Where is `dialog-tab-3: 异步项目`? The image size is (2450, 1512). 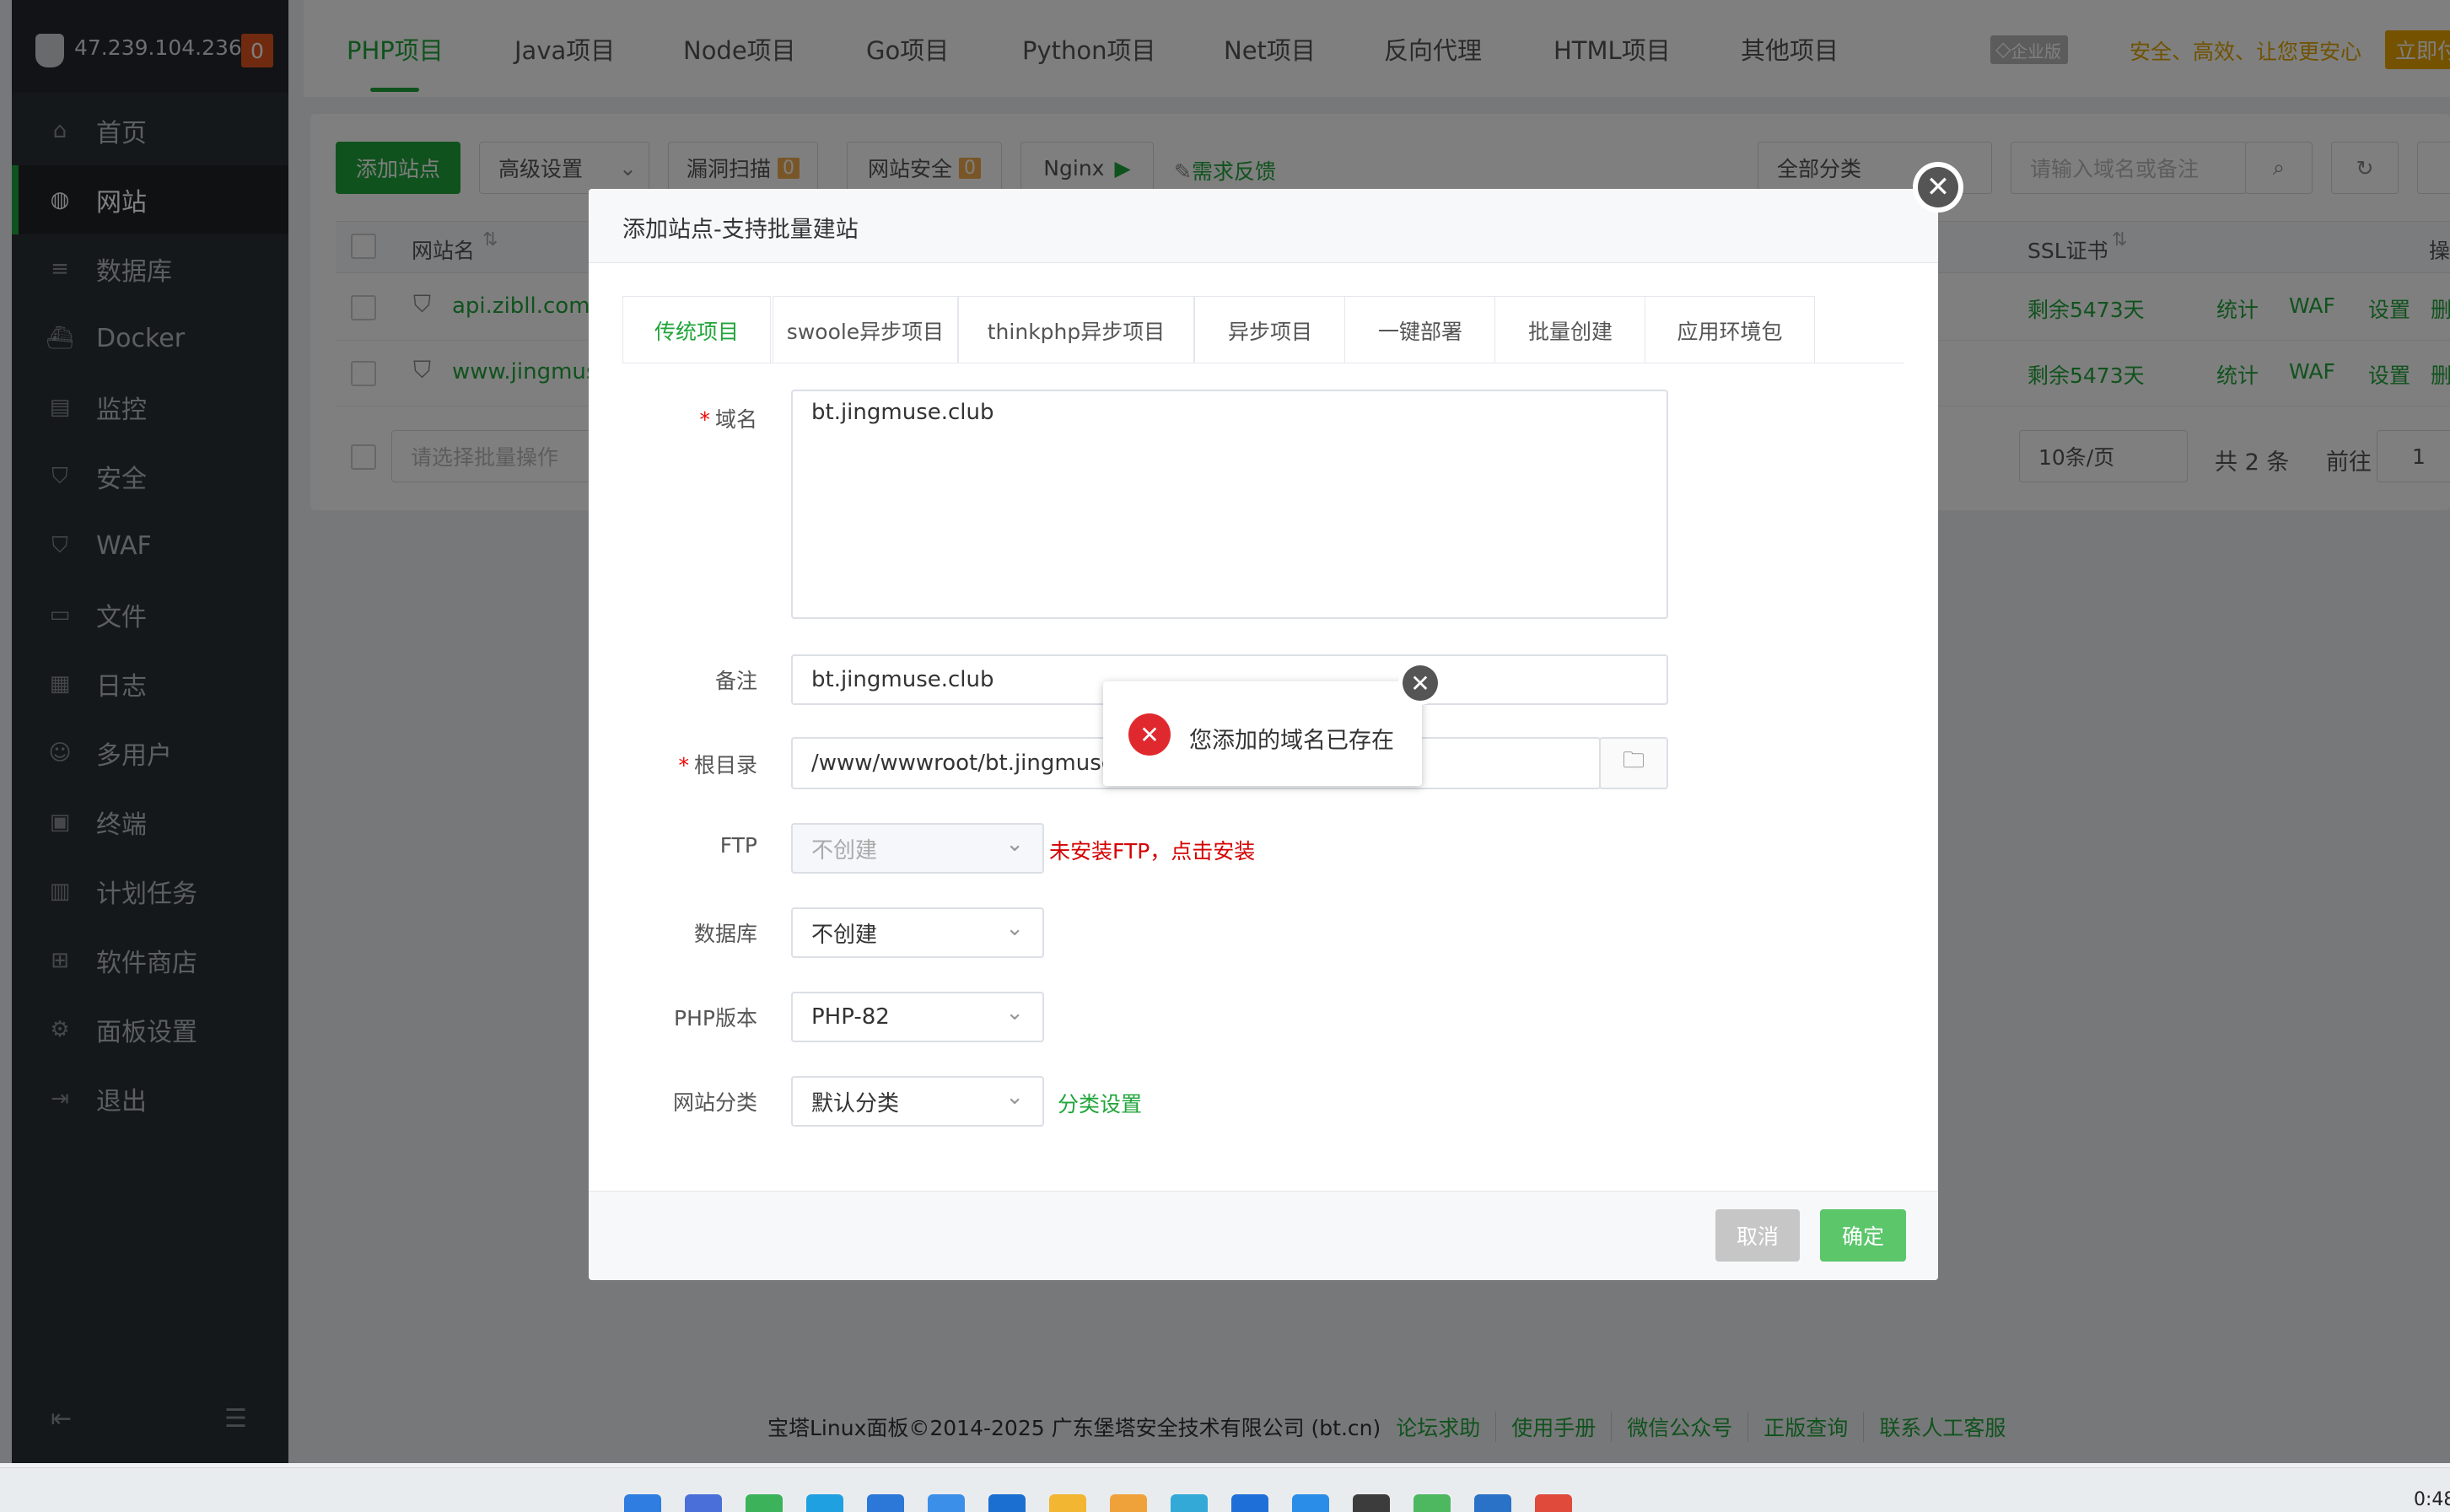 dialog-tab-3: 异步项目 is located at coordinates (1270, 330).